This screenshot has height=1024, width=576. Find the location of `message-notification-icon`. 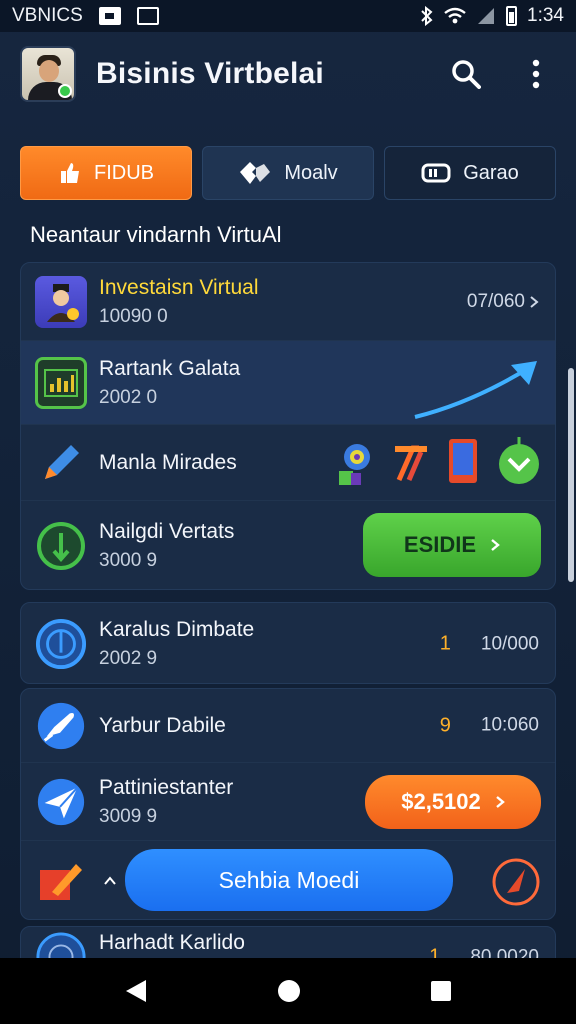

message-notification-icon is located at coordinates (147, 16).